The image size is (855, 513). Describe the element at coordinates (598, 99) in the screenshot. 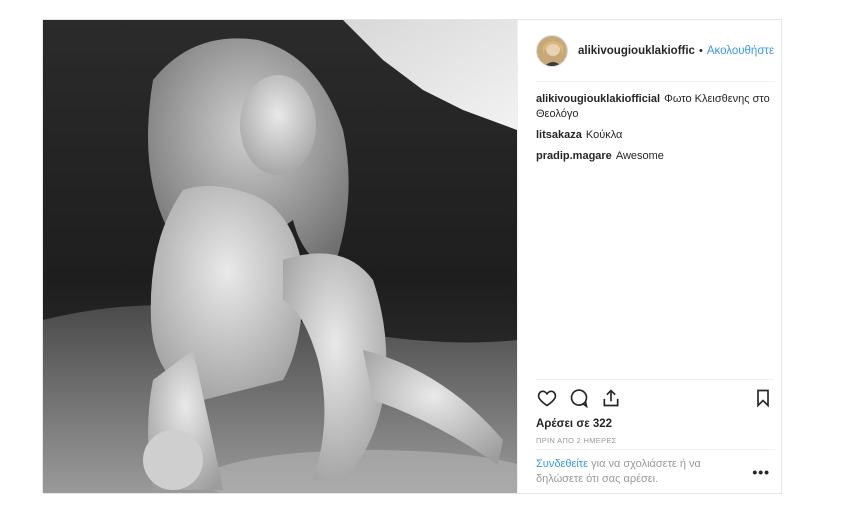

I see `comment-username: alikivougiouklakiofficial` at that location.